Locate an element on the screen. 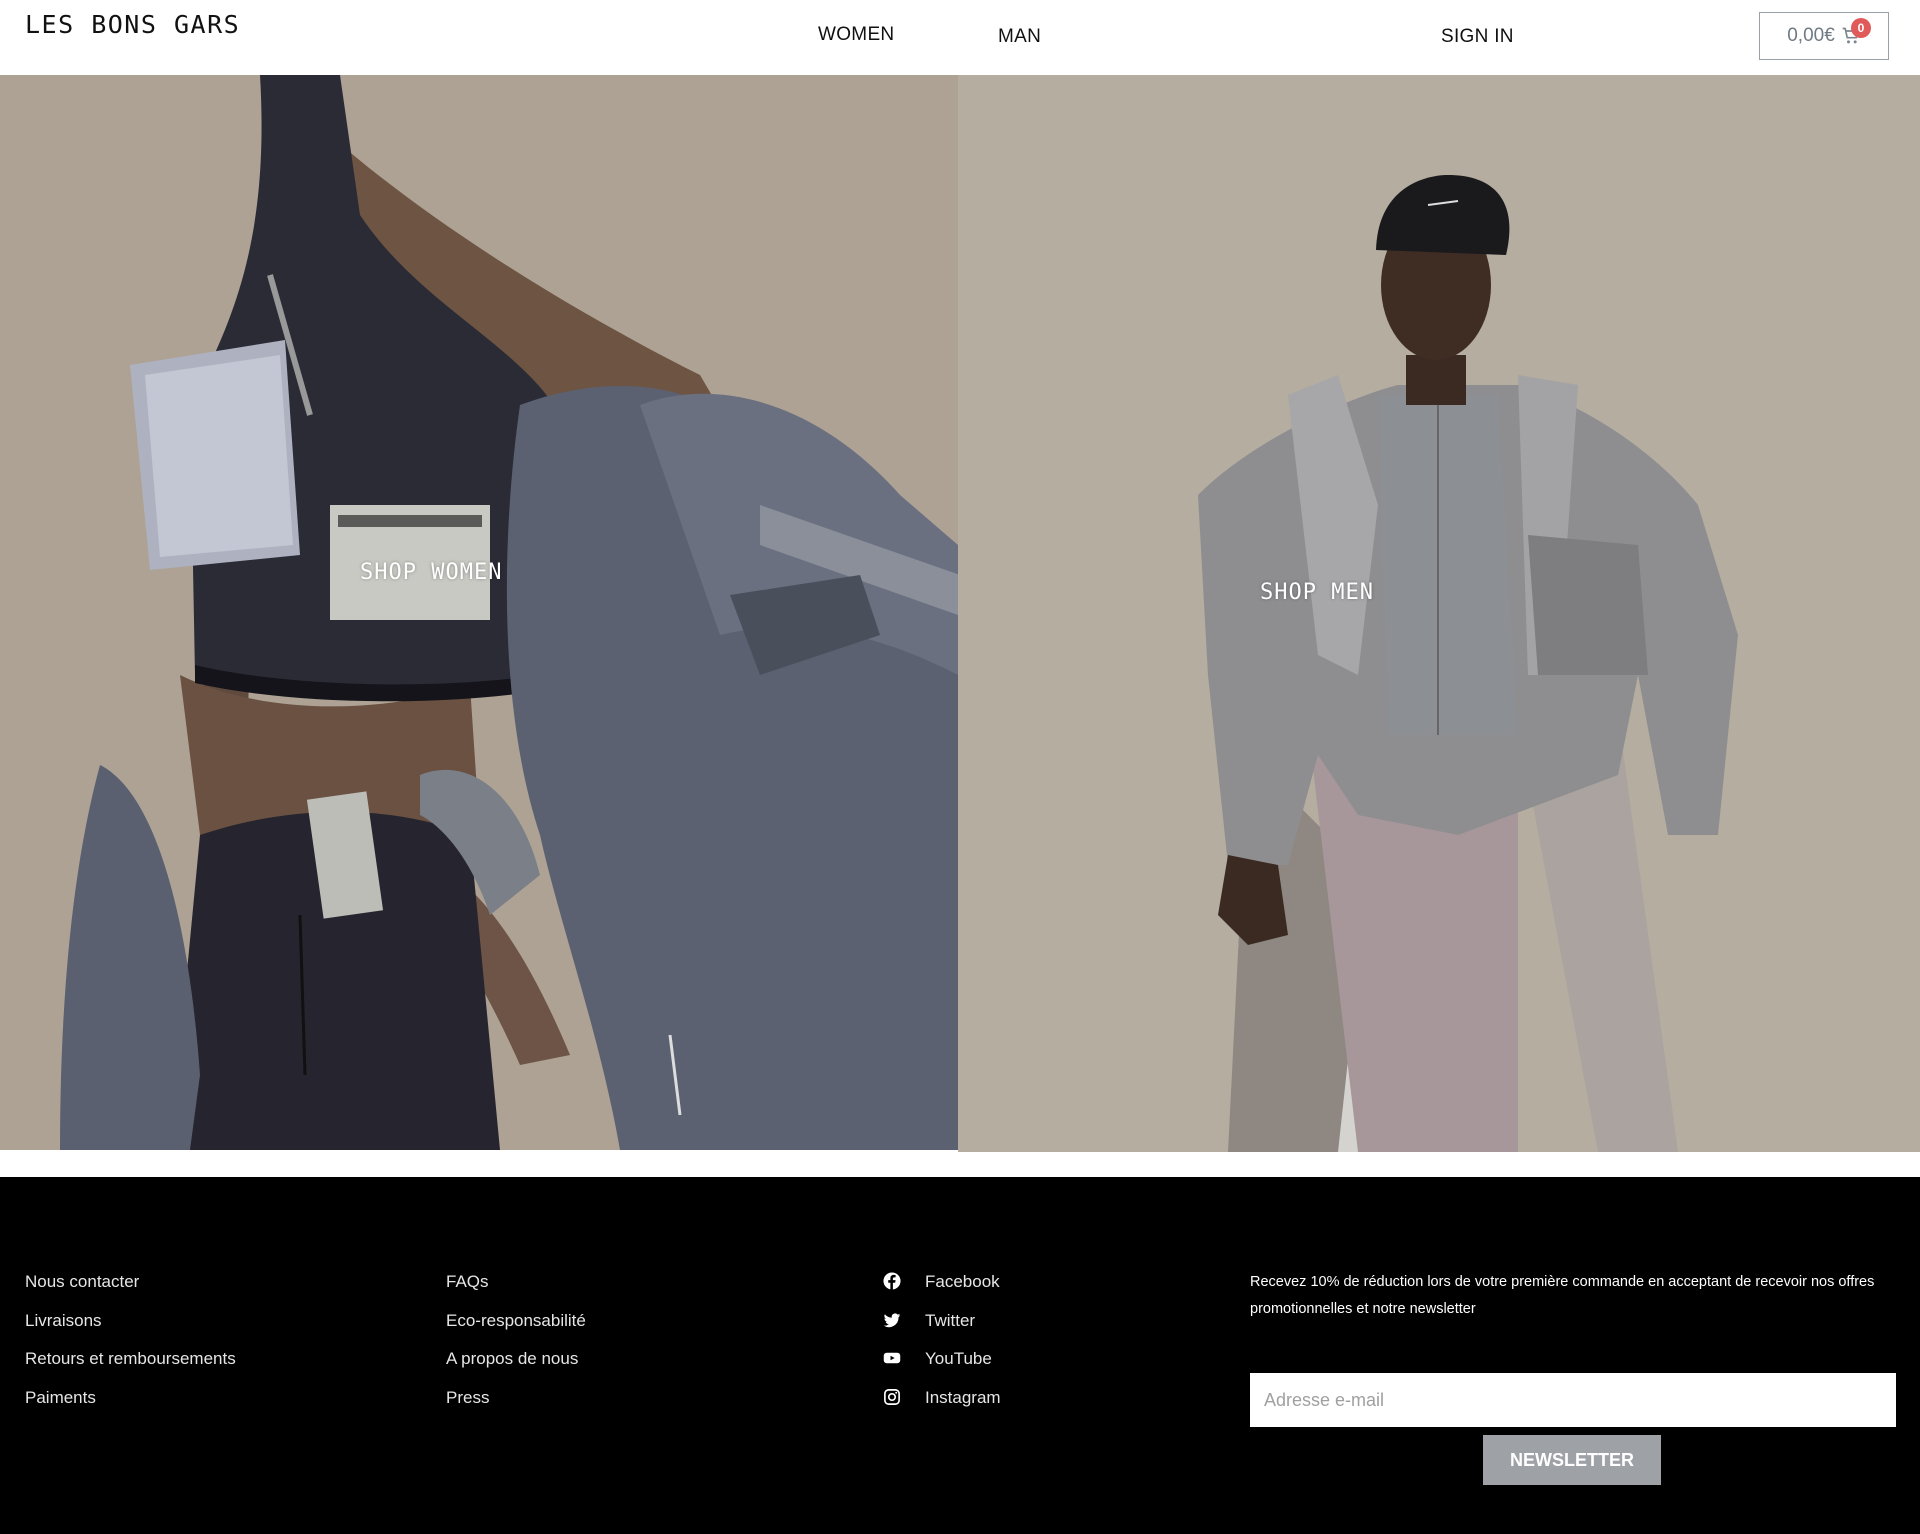 This screenshot has width=1920, height=1534. newsletter-subscribe-button: NEWSLETTER is located at coordinates (1572, 1460).